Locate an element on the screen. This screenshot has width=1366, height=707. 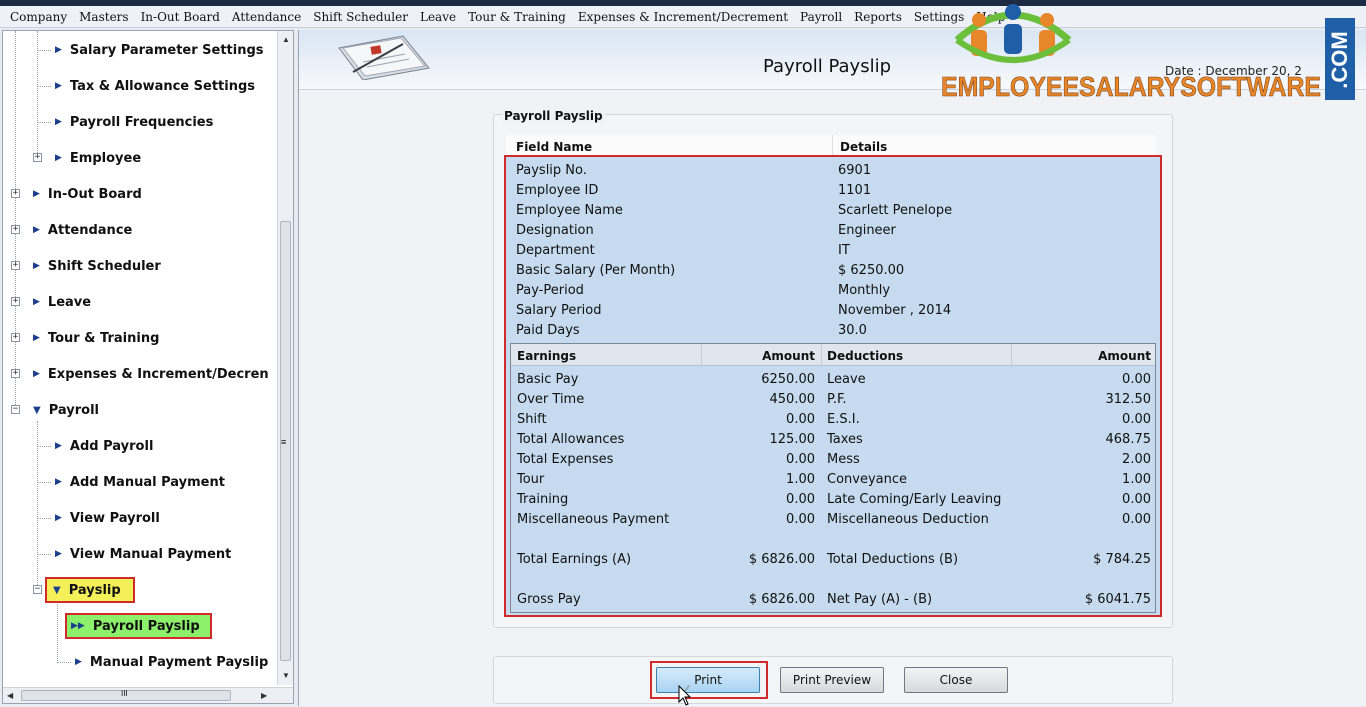
earning-label: Total Expenses is located at coordinates (565, 459).